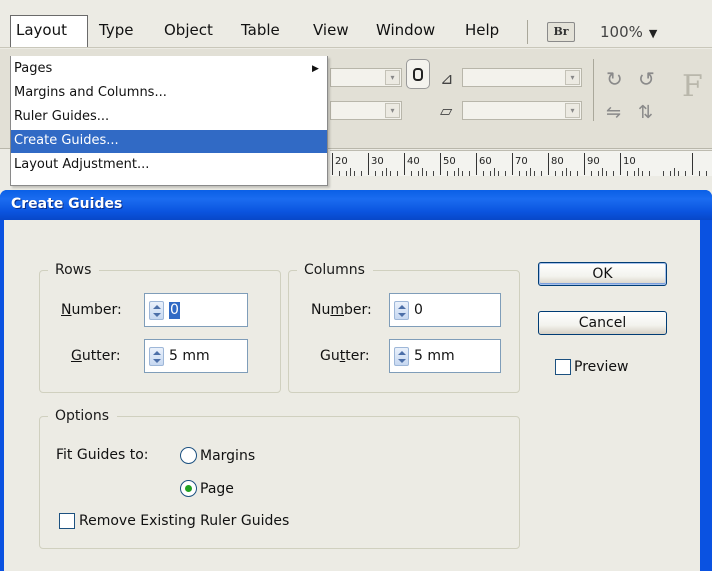 This screenshot has height=571, width=712. I want to click on columns-number-stepper: 0, so click(445, 310).